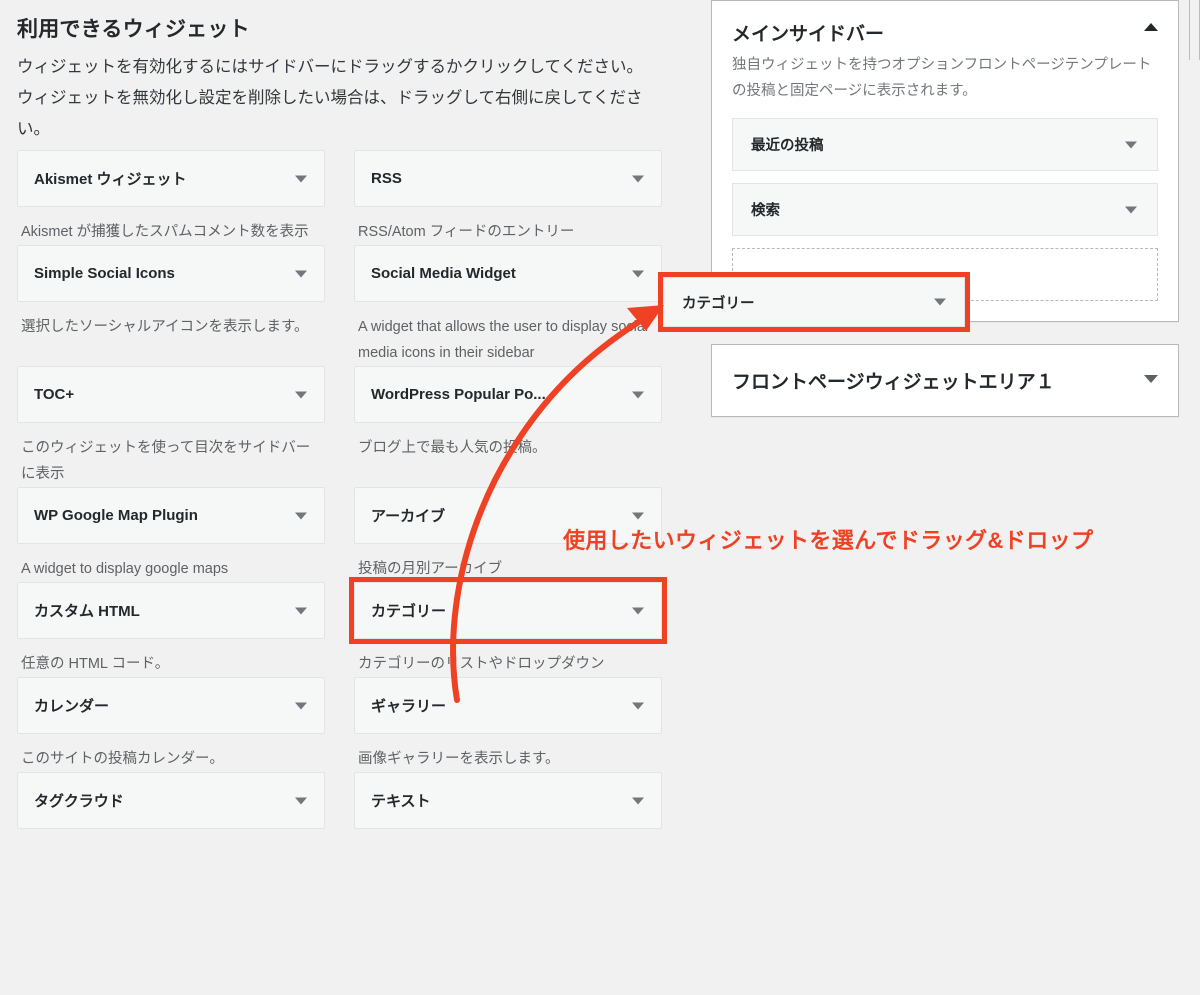 Image resolution: width=1200 pixels, height=995 pixels. I want to click on available-widget-cell: RSS RSS/Atom フィードのエントリー, so click(508, 197).